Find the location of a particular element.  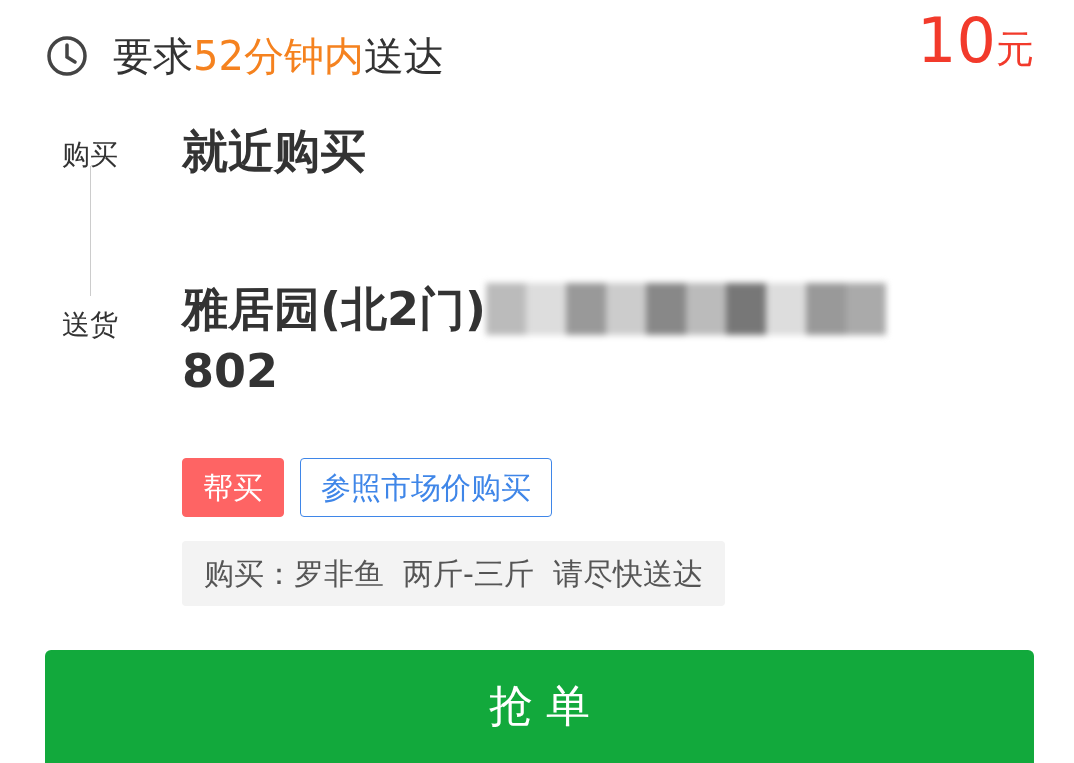

step-label: 送货 is located at coordinates (90, 325).